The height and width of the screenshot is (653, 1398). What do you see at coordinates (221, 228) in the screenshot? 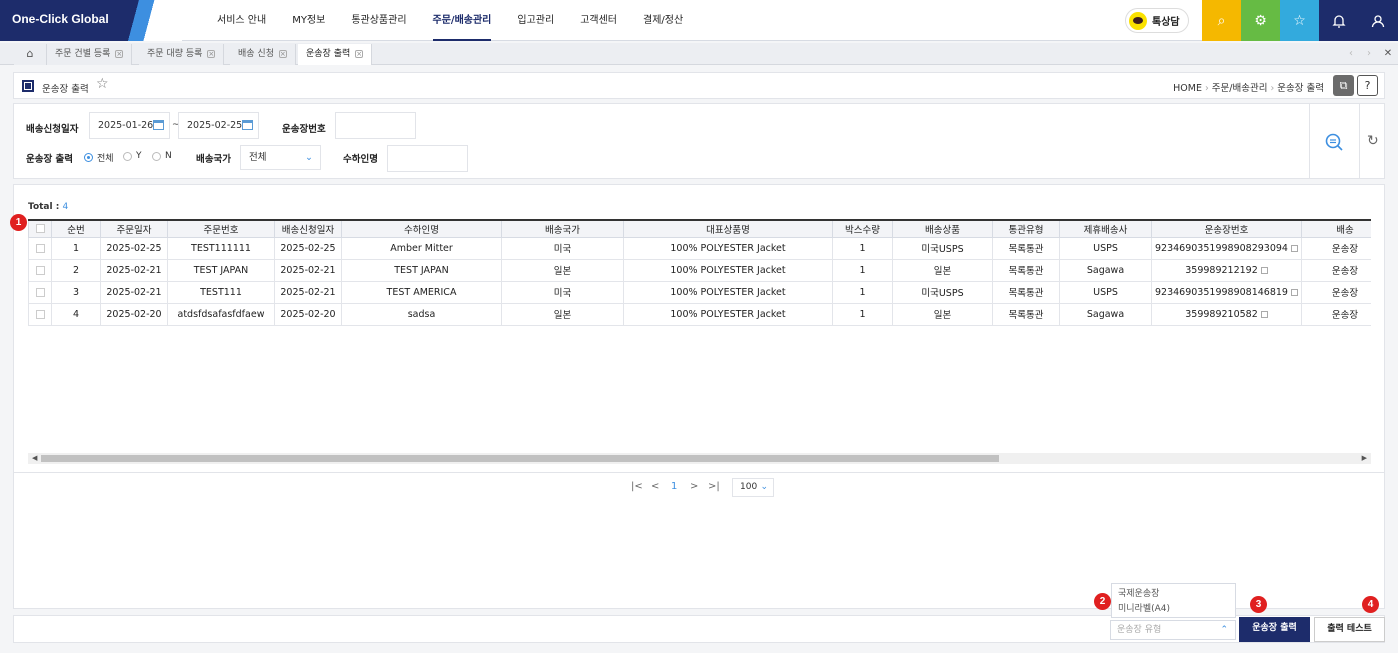
I see `column-header: 주문번호` at bounding box center [221, 228].